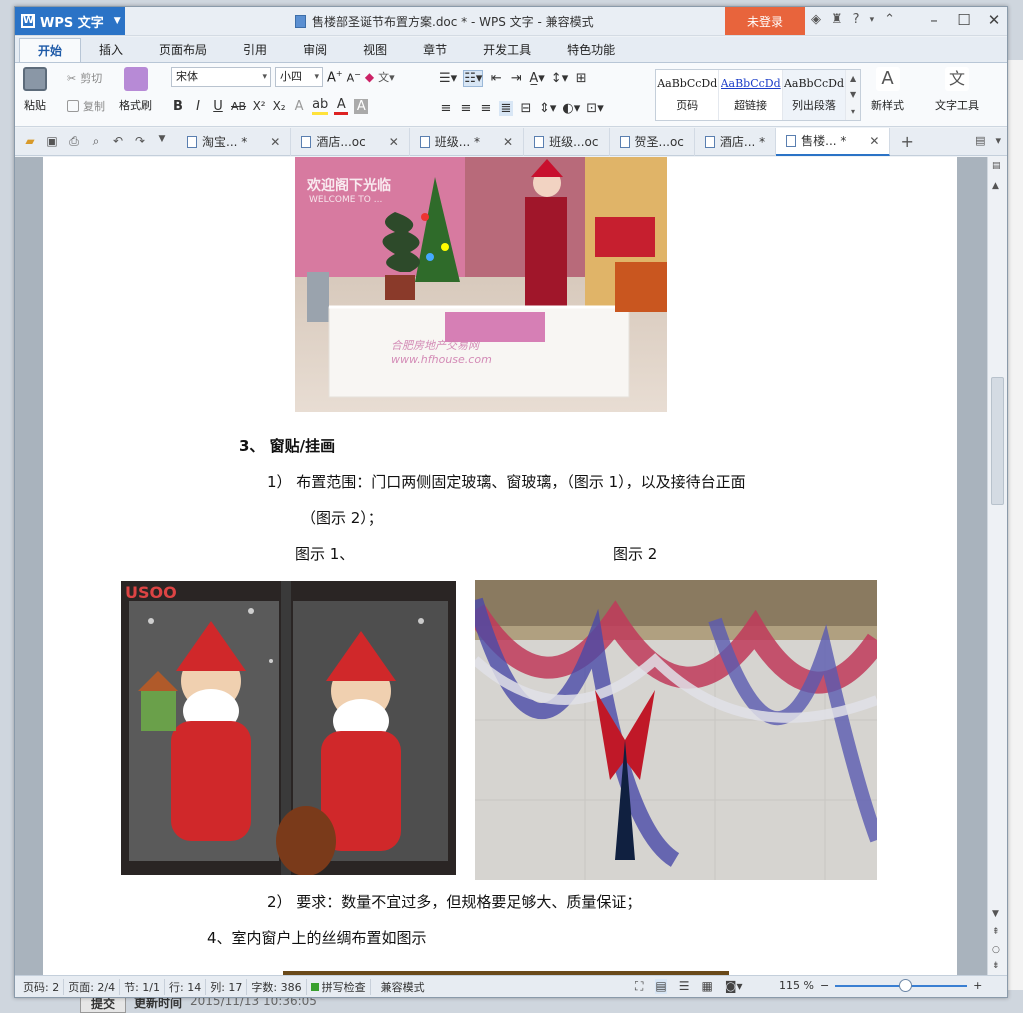 The width and height of the screenshot is (1023, 1013). What do you see at coordinates (591, 50) in the screenshot?
I see `tab-features: 特色功能` at bounding box center [591, 50].